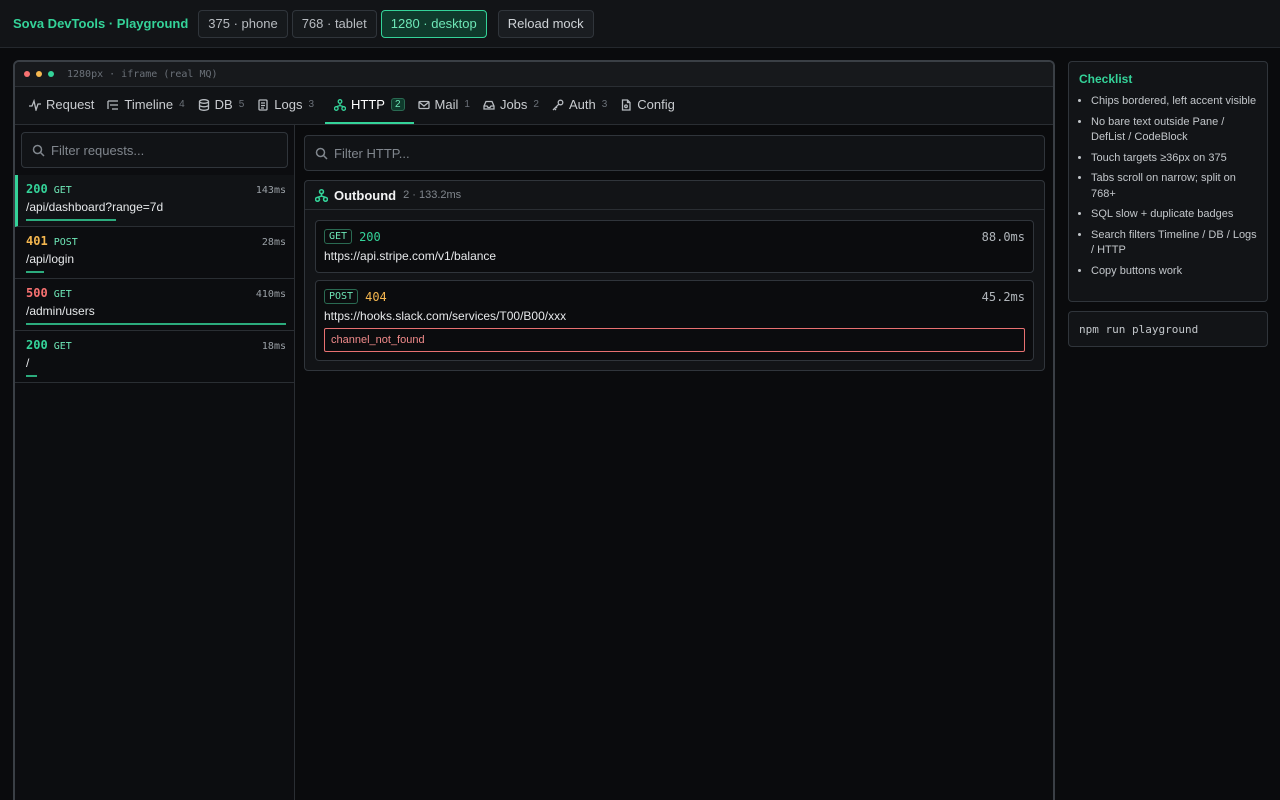 Image resolution: width=1280 pixels, height=800 pixels. Describe the element at coordinates (51, 74) in the screenshot. I see `maximize-dot-icon` at that location.